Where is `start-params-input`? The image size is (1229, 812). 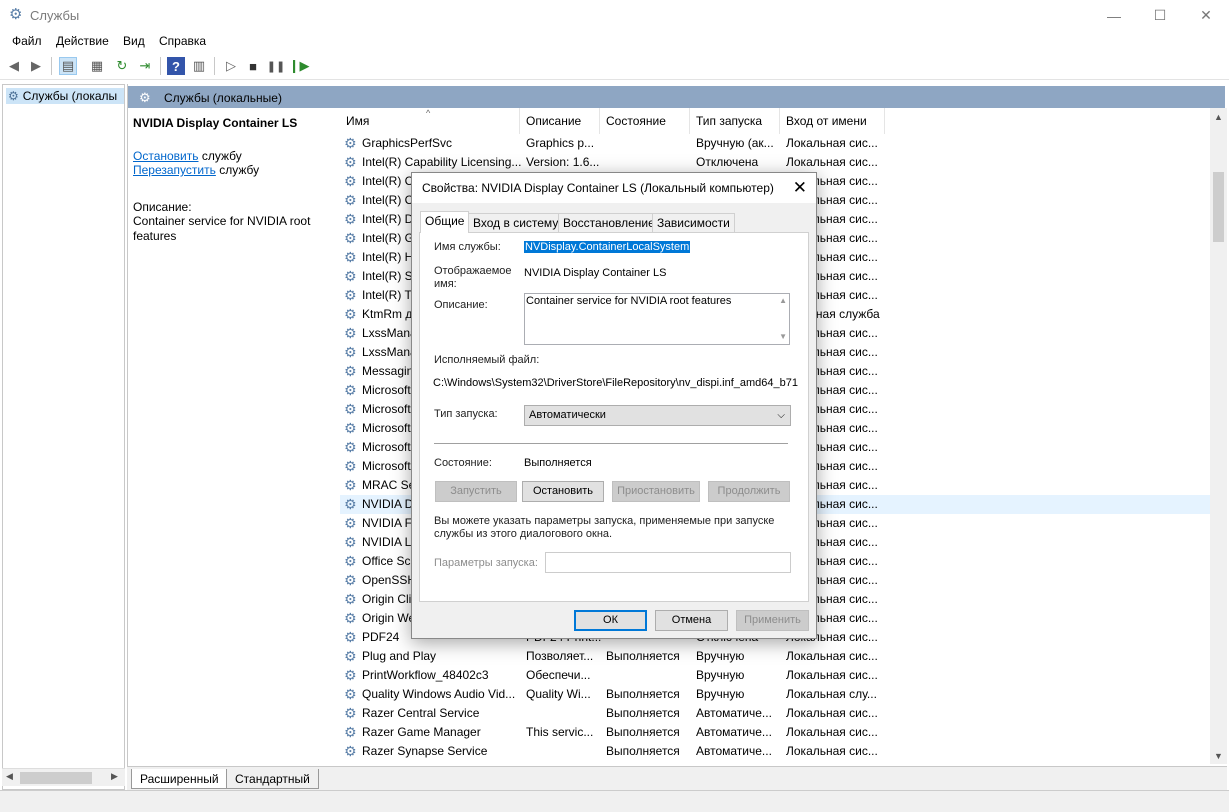 start-params-input is located at coordinates (668, 562).